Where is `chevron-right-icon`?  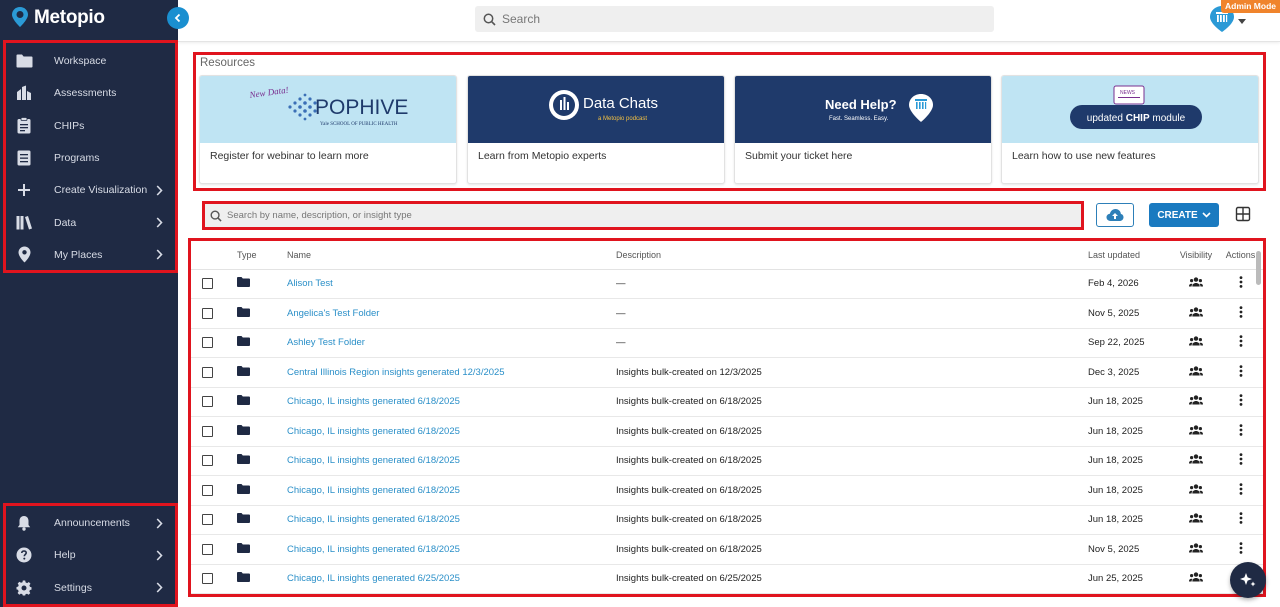 chevron-right-icon is located at coordinates (159, 222).